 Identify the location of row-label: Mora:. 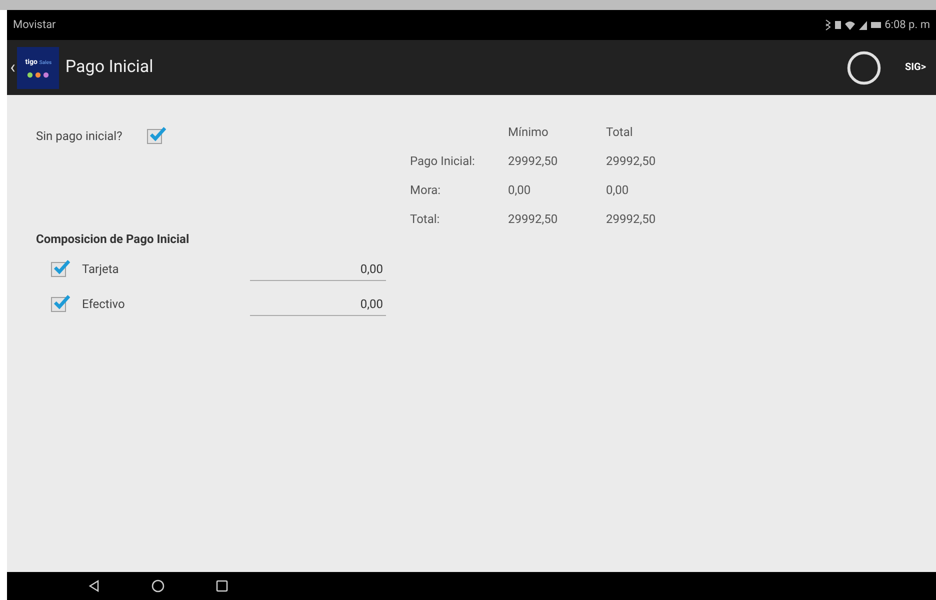
(426, 190).